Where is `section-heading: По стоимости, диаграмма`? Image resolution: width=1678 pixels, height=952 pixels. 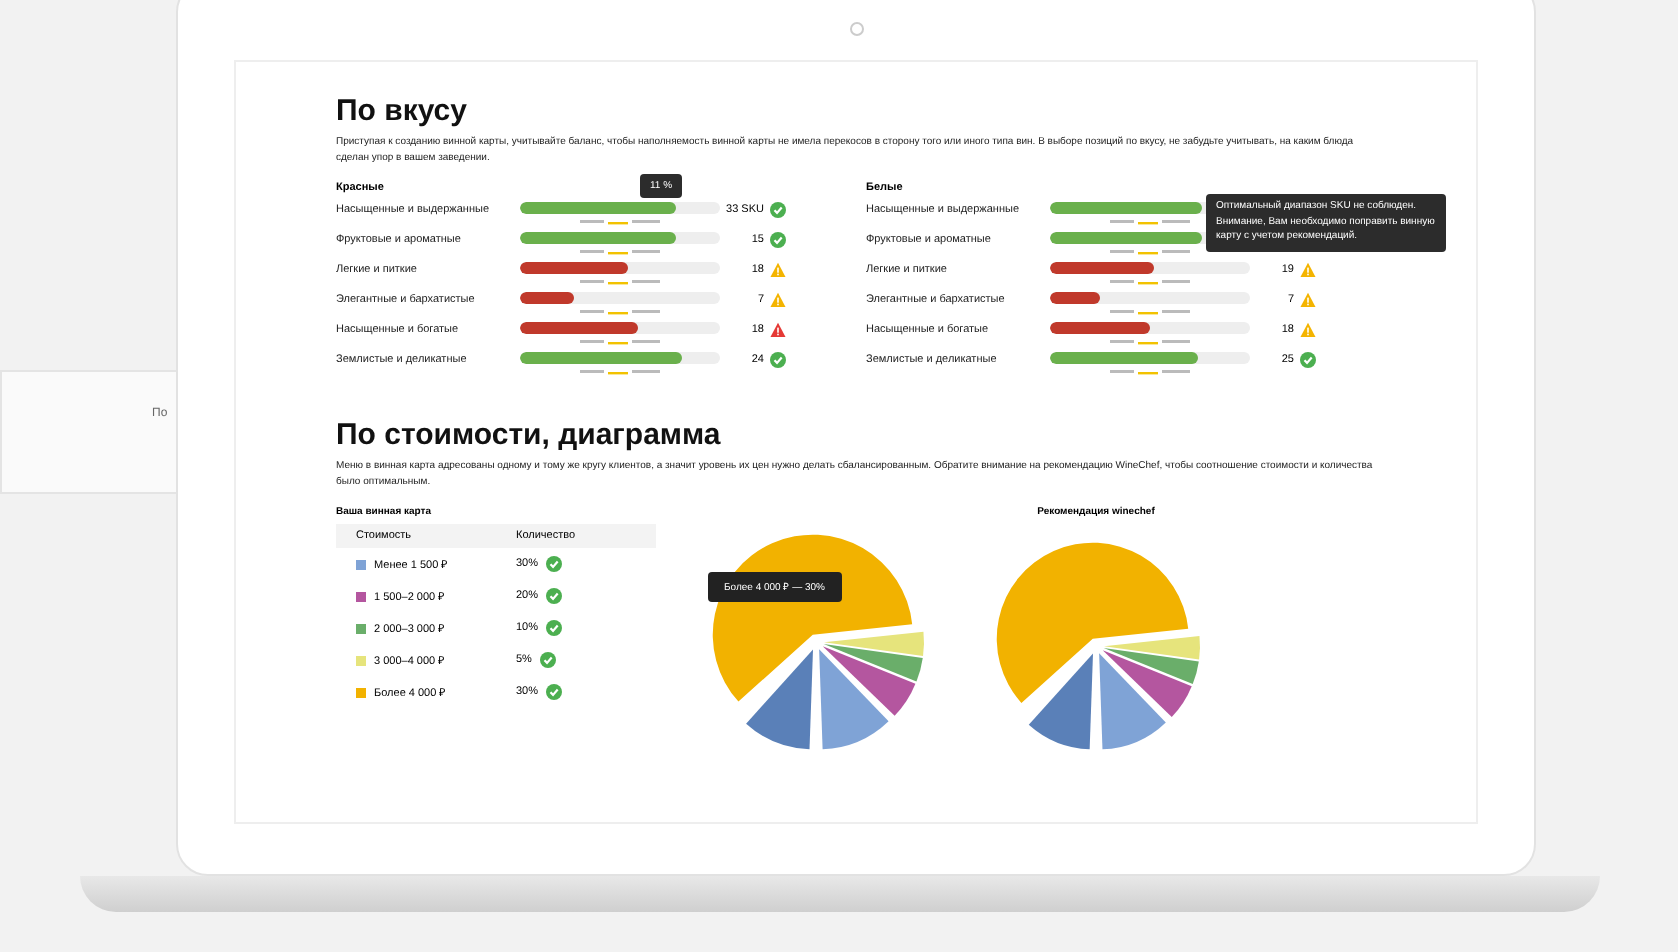
section-heading: По стоимости, диаграмма is located at coordinates (529, 435).